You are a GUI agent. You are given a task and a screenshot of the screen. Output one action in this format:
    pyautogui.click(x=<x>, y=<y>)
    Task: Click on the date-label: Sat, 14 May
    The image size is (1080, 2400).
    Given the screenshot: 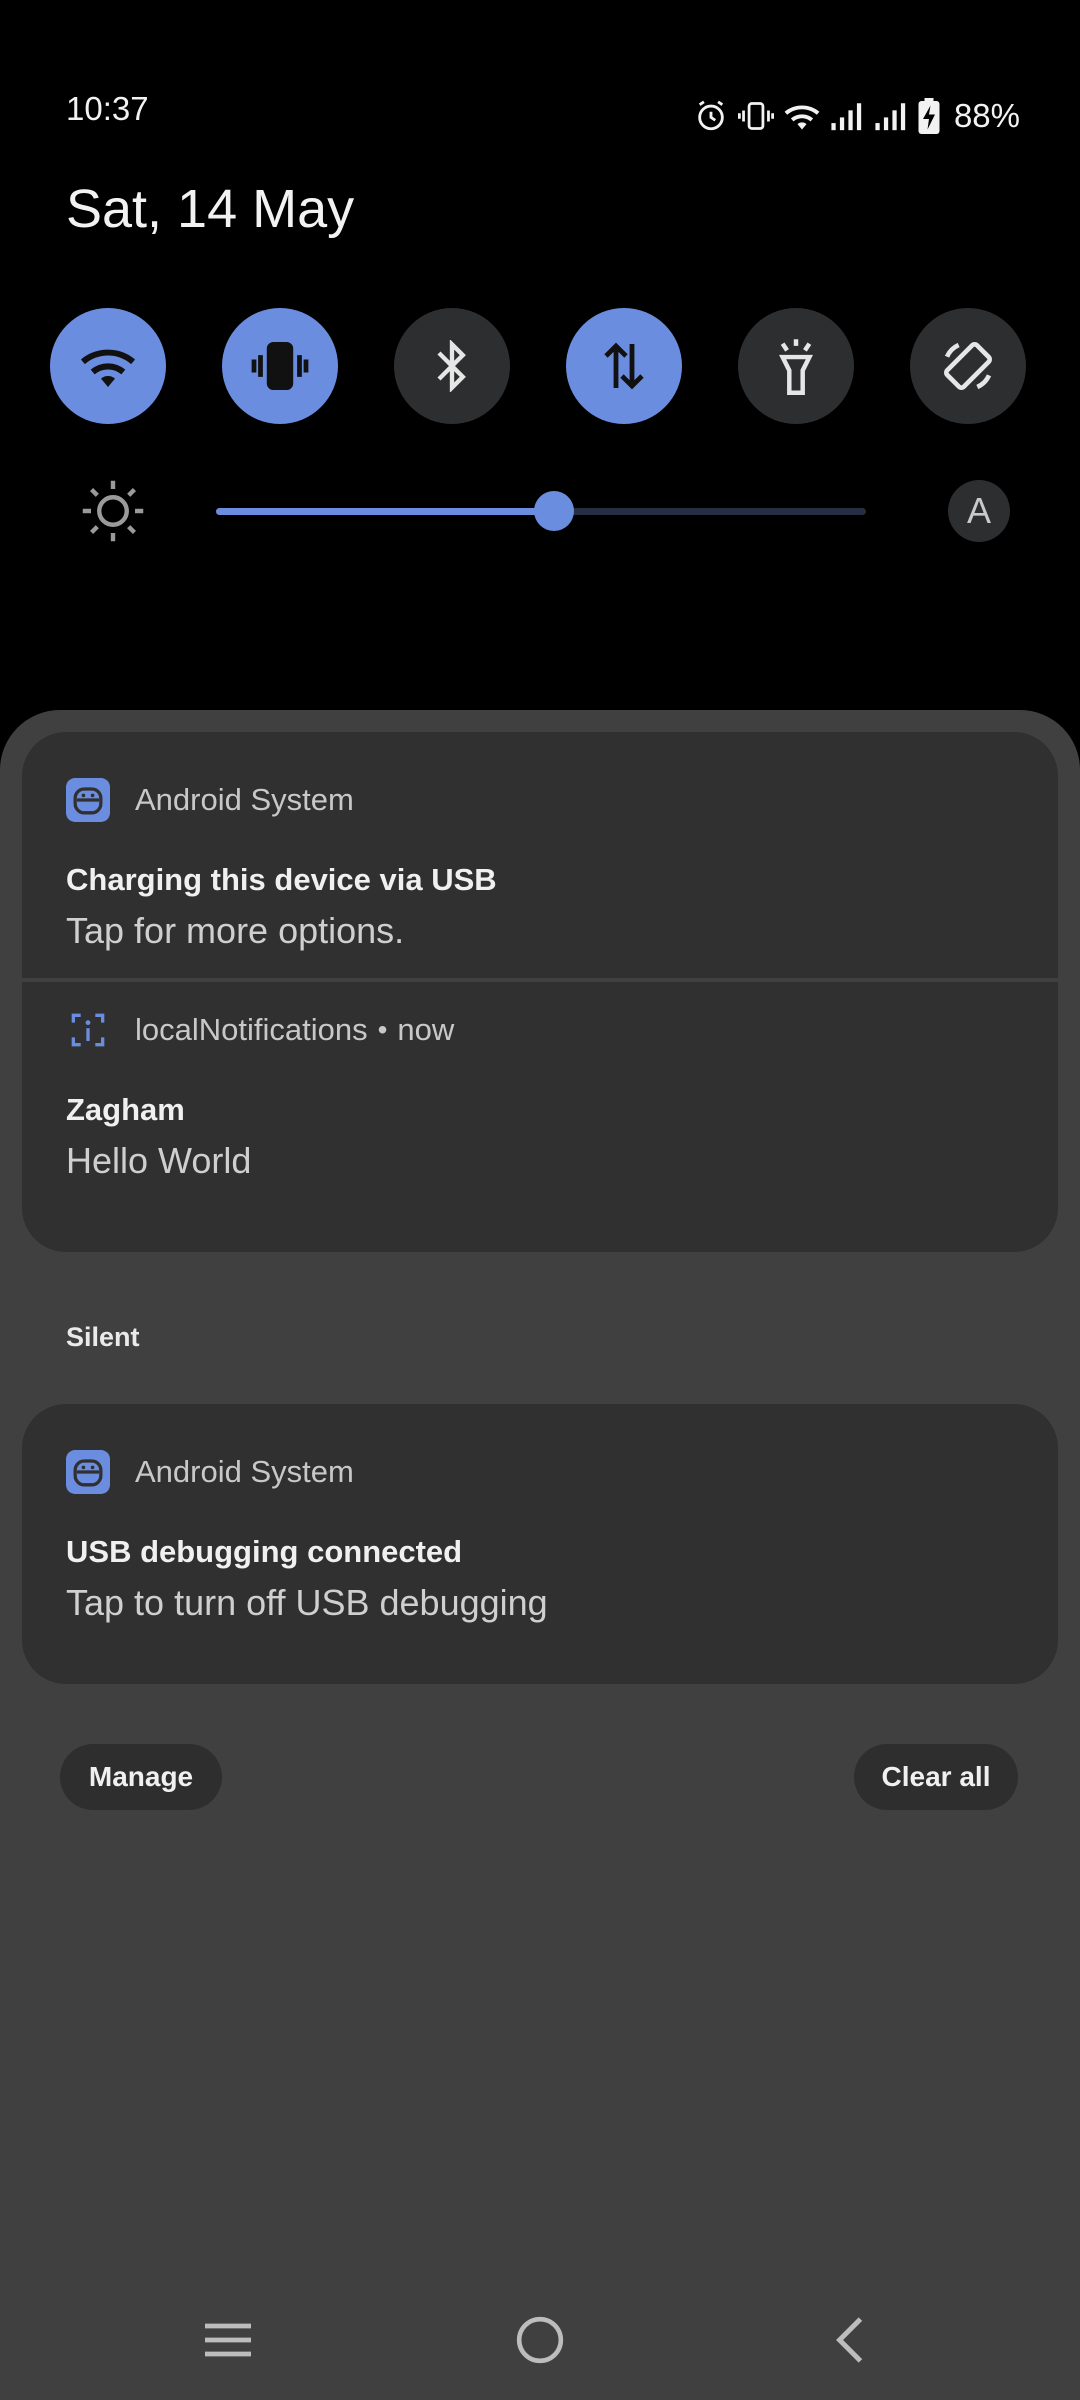 What is the action you would take?
    pyautogui.click(x=210, y=209)
    